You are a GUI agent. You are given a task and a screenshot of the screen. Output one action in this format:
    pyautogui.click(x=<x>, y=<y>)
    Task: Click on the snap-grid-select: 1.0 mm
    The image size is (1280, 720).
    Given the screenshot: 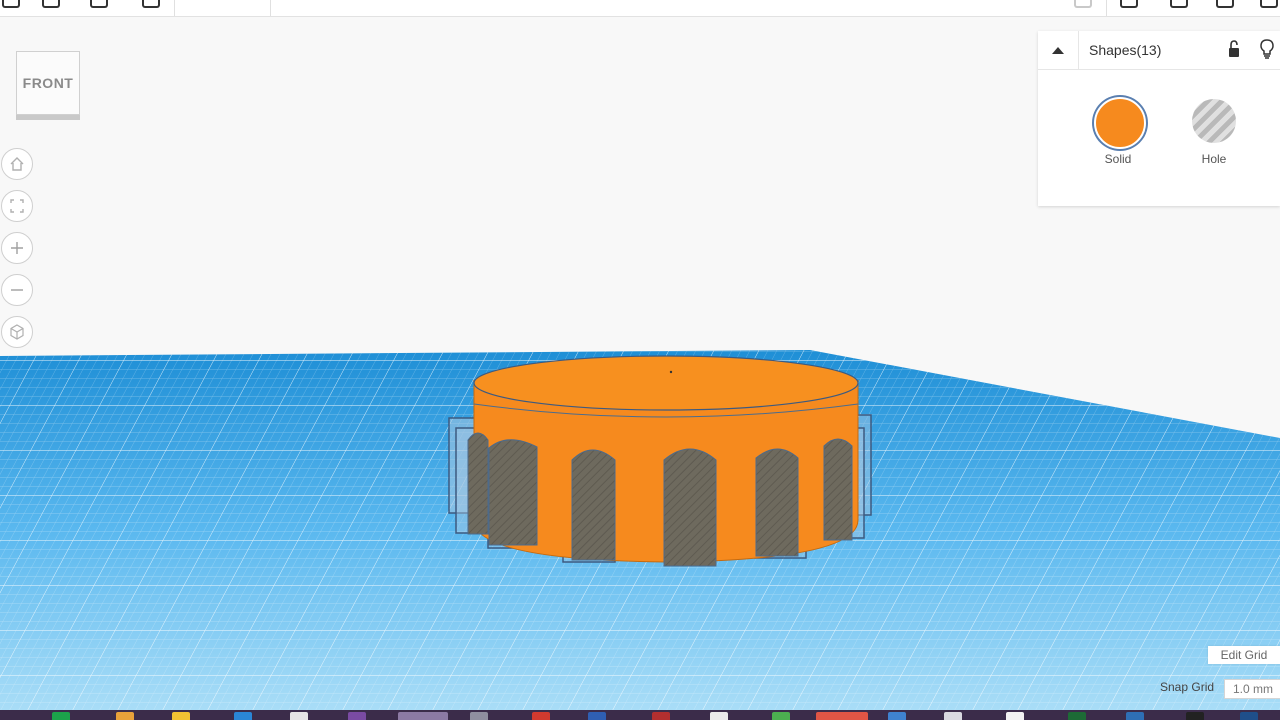 What is the action you would take?
    pyautogui.click(x=1252, y=689)
    